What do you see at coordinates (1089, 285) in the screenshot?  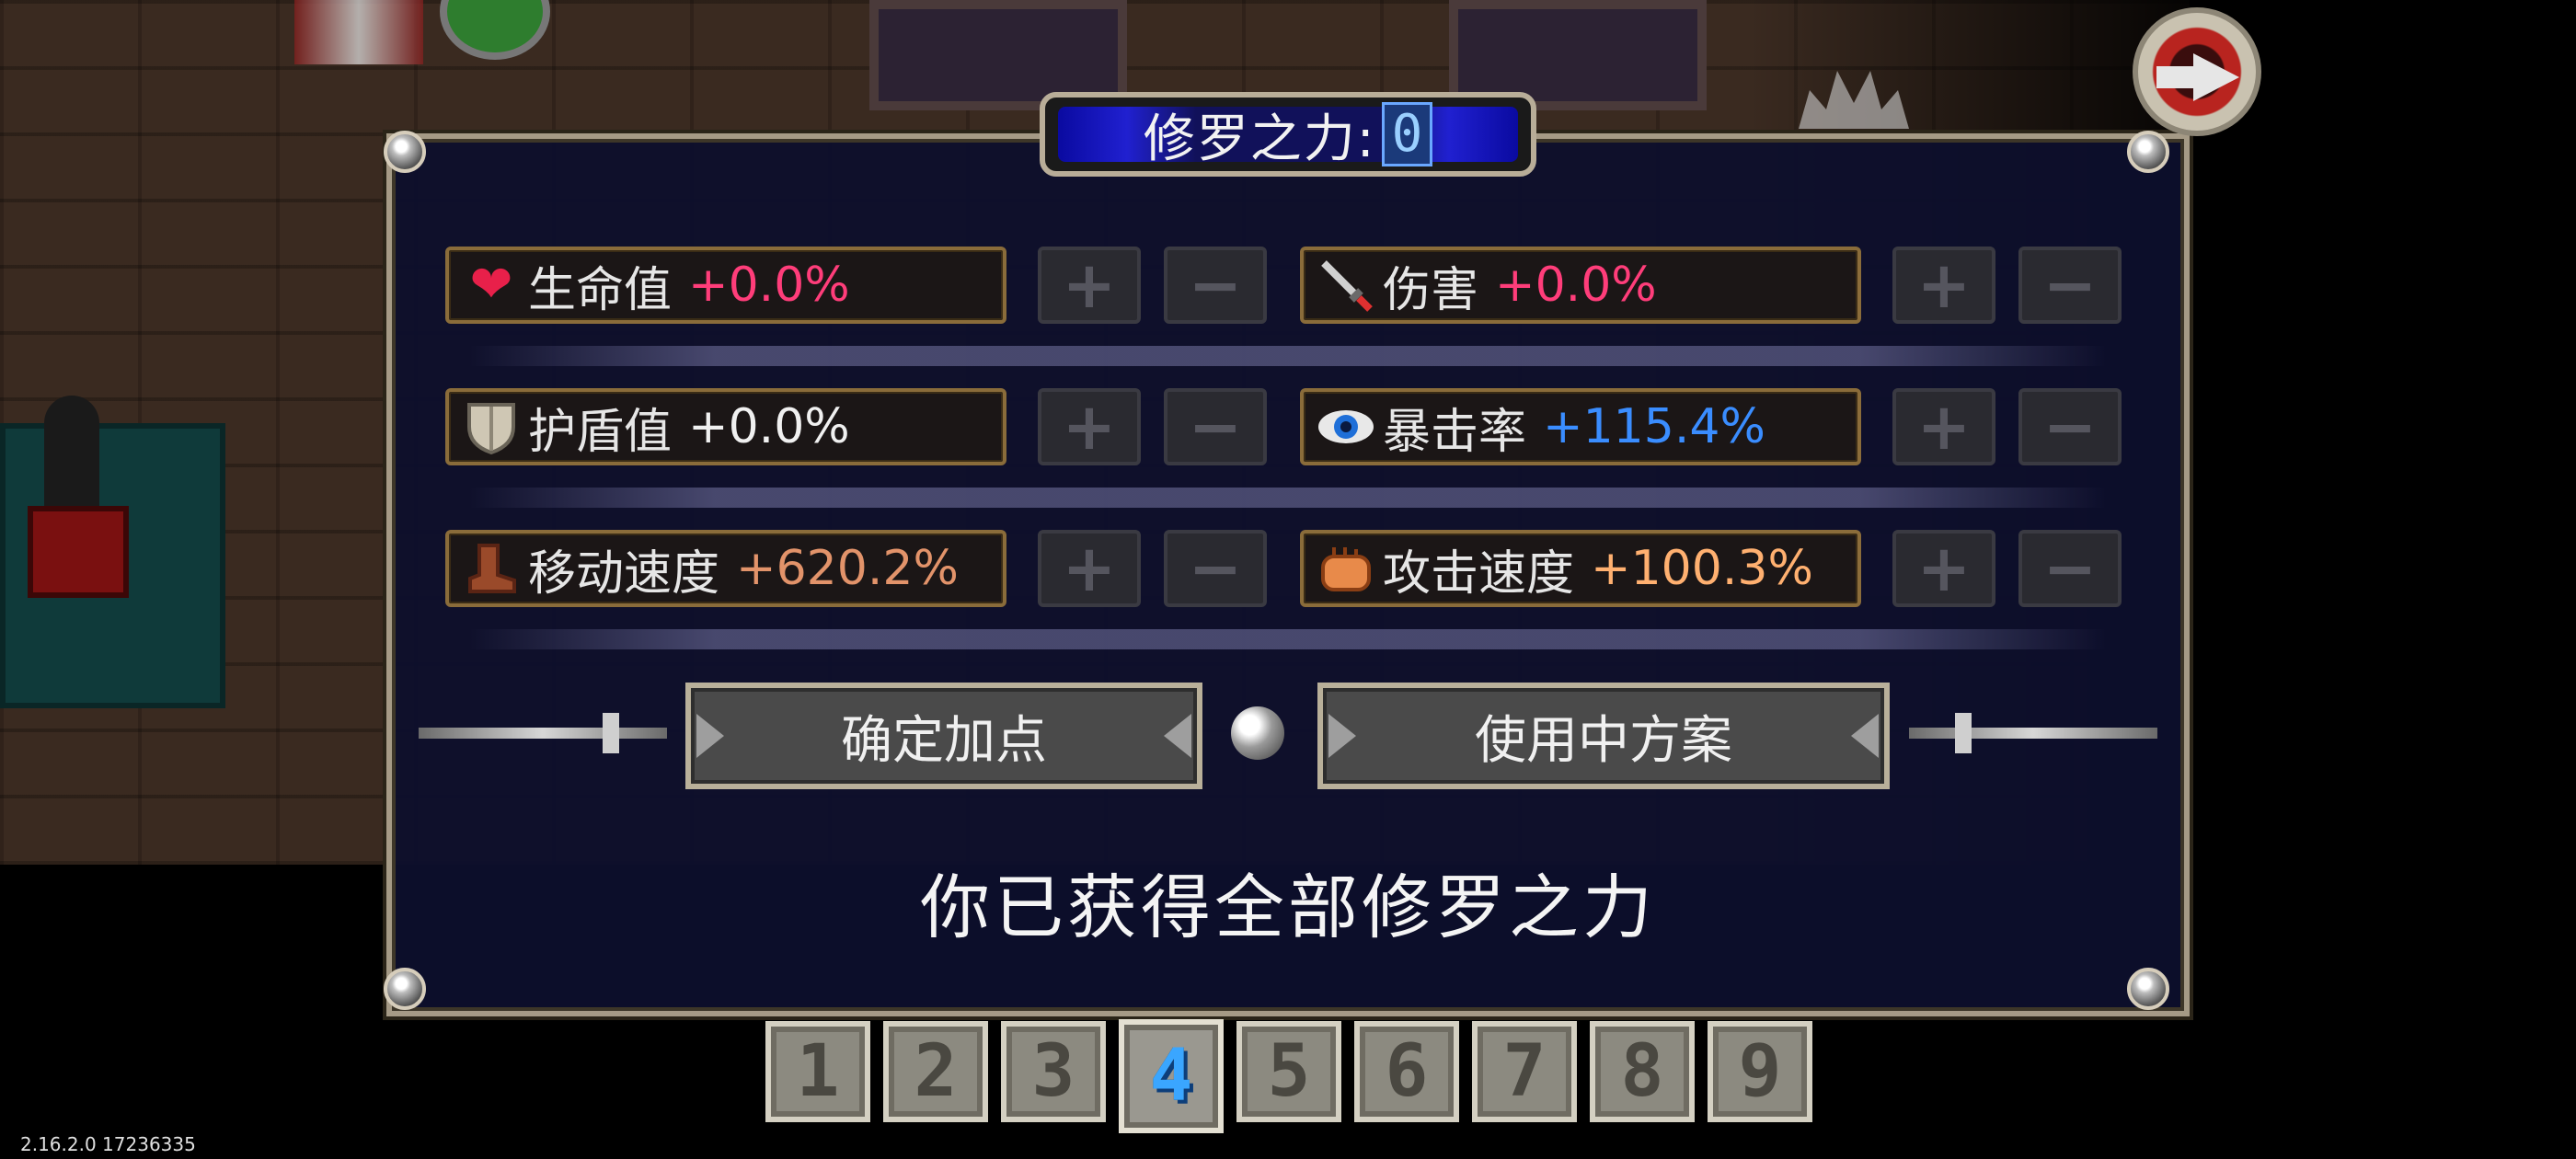 I see `health-plus-button: +` at bounding box center [1089, 285].